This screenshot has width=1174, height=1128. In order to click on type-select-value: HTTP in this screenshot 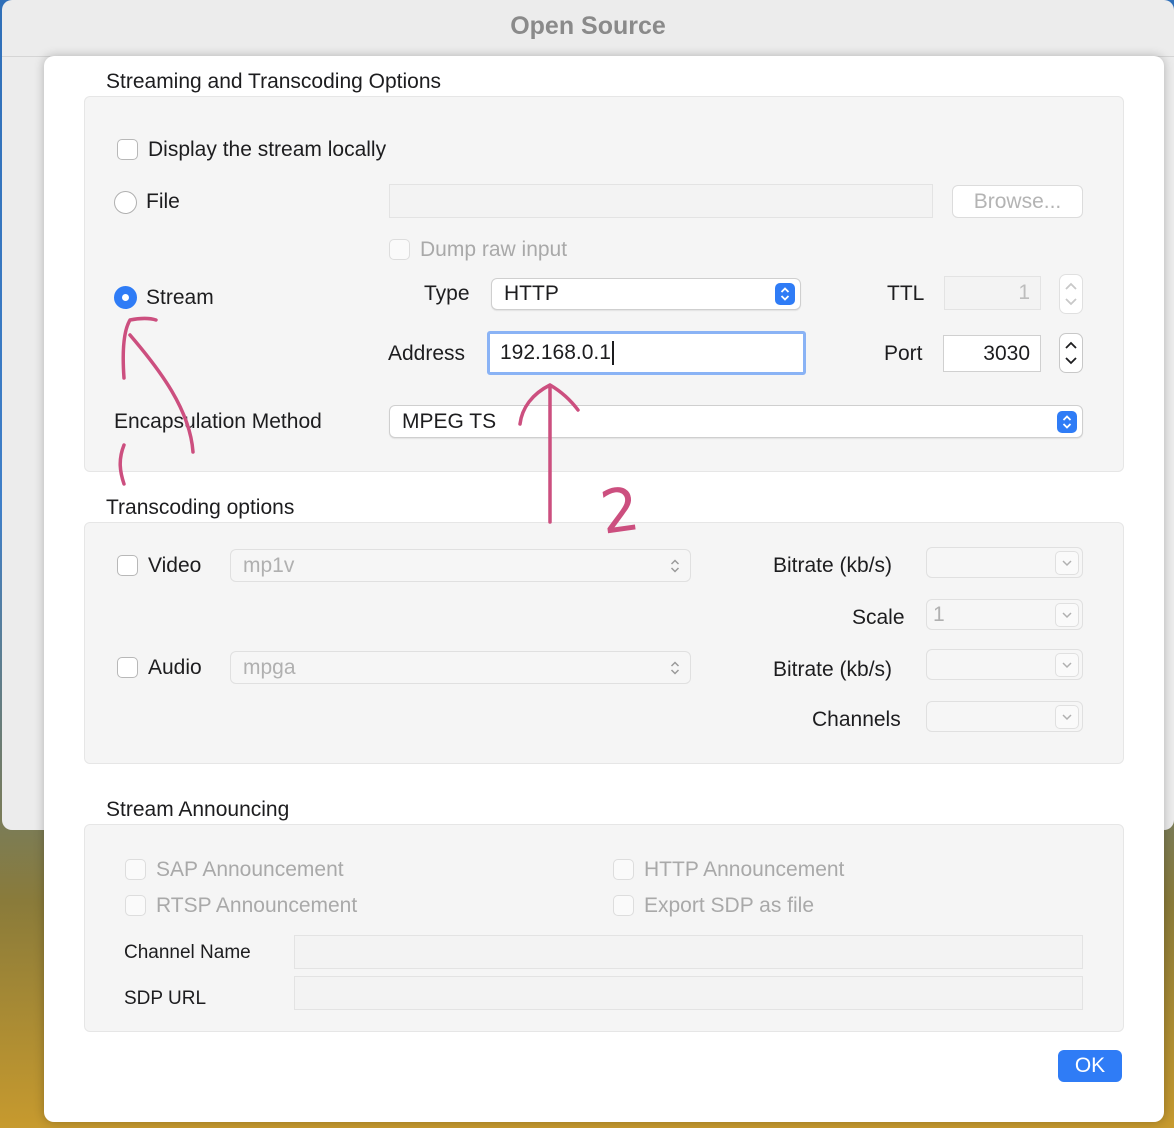, I will do `click(531, 293)`.